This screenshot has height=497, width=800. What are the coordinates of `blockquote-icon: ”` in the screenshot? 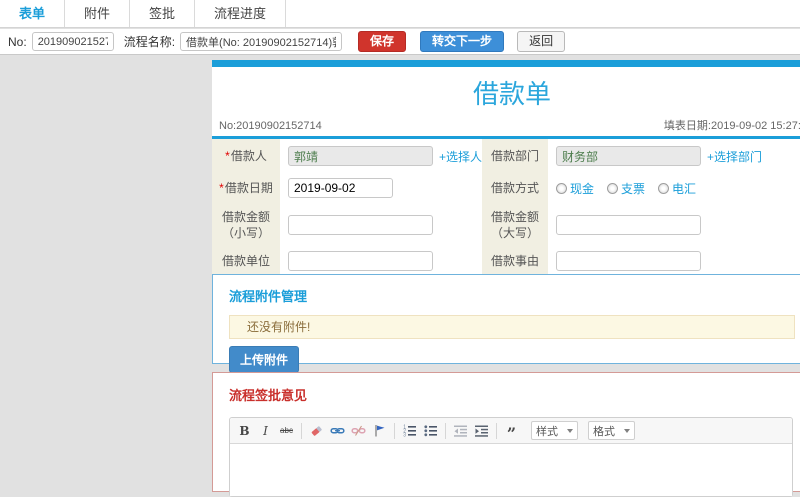 It's located at (511, 431).